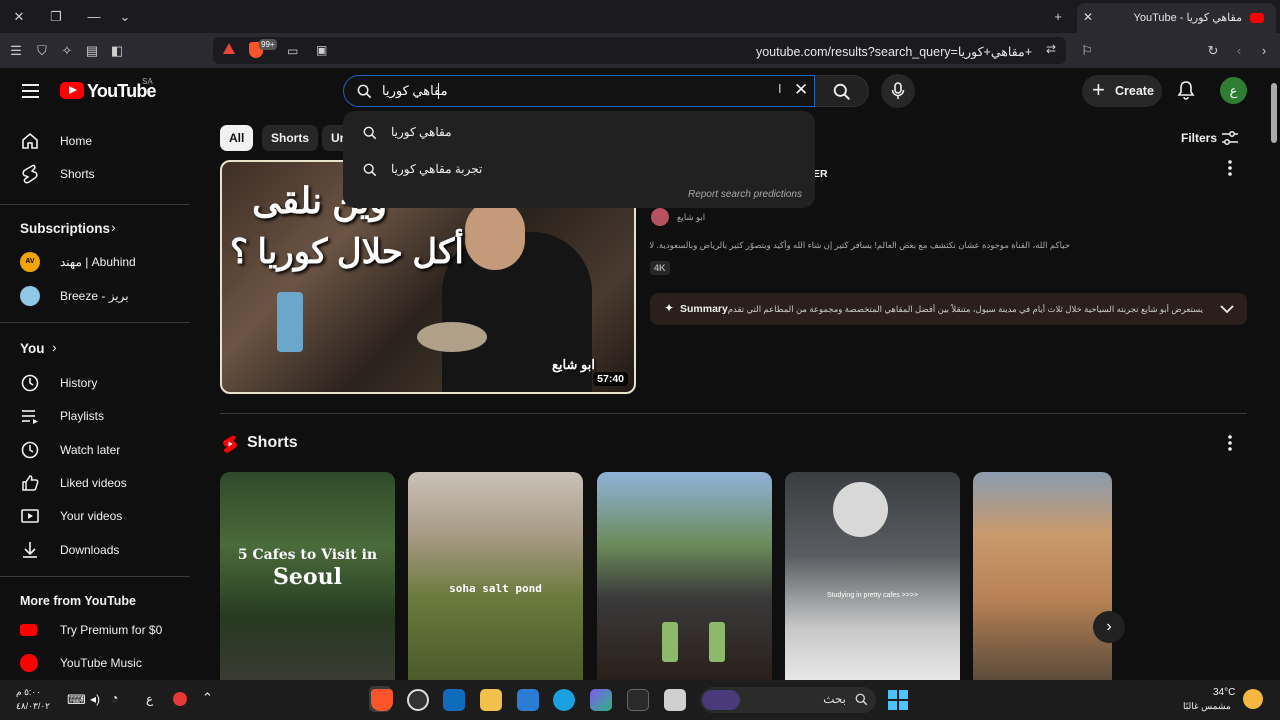 This screenshot has height=720, width=1280. I want to click on mail-icon, so click(528, 700).